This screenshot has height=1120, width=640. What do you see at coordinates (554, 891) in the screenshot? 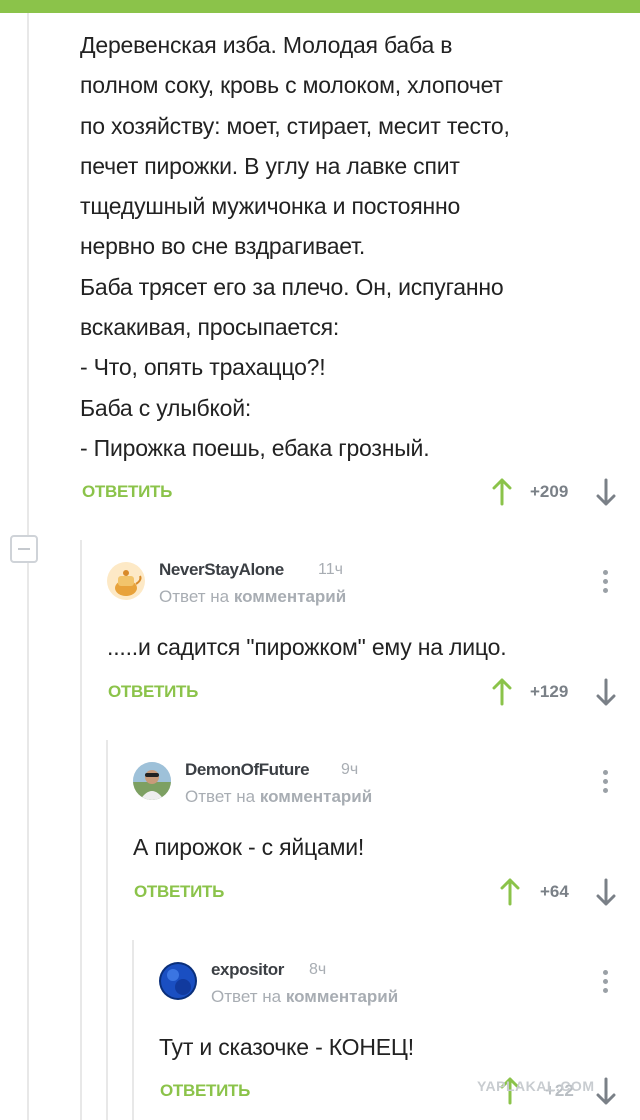
I see `comment-rating: +64` at bounding box center [554, 891].